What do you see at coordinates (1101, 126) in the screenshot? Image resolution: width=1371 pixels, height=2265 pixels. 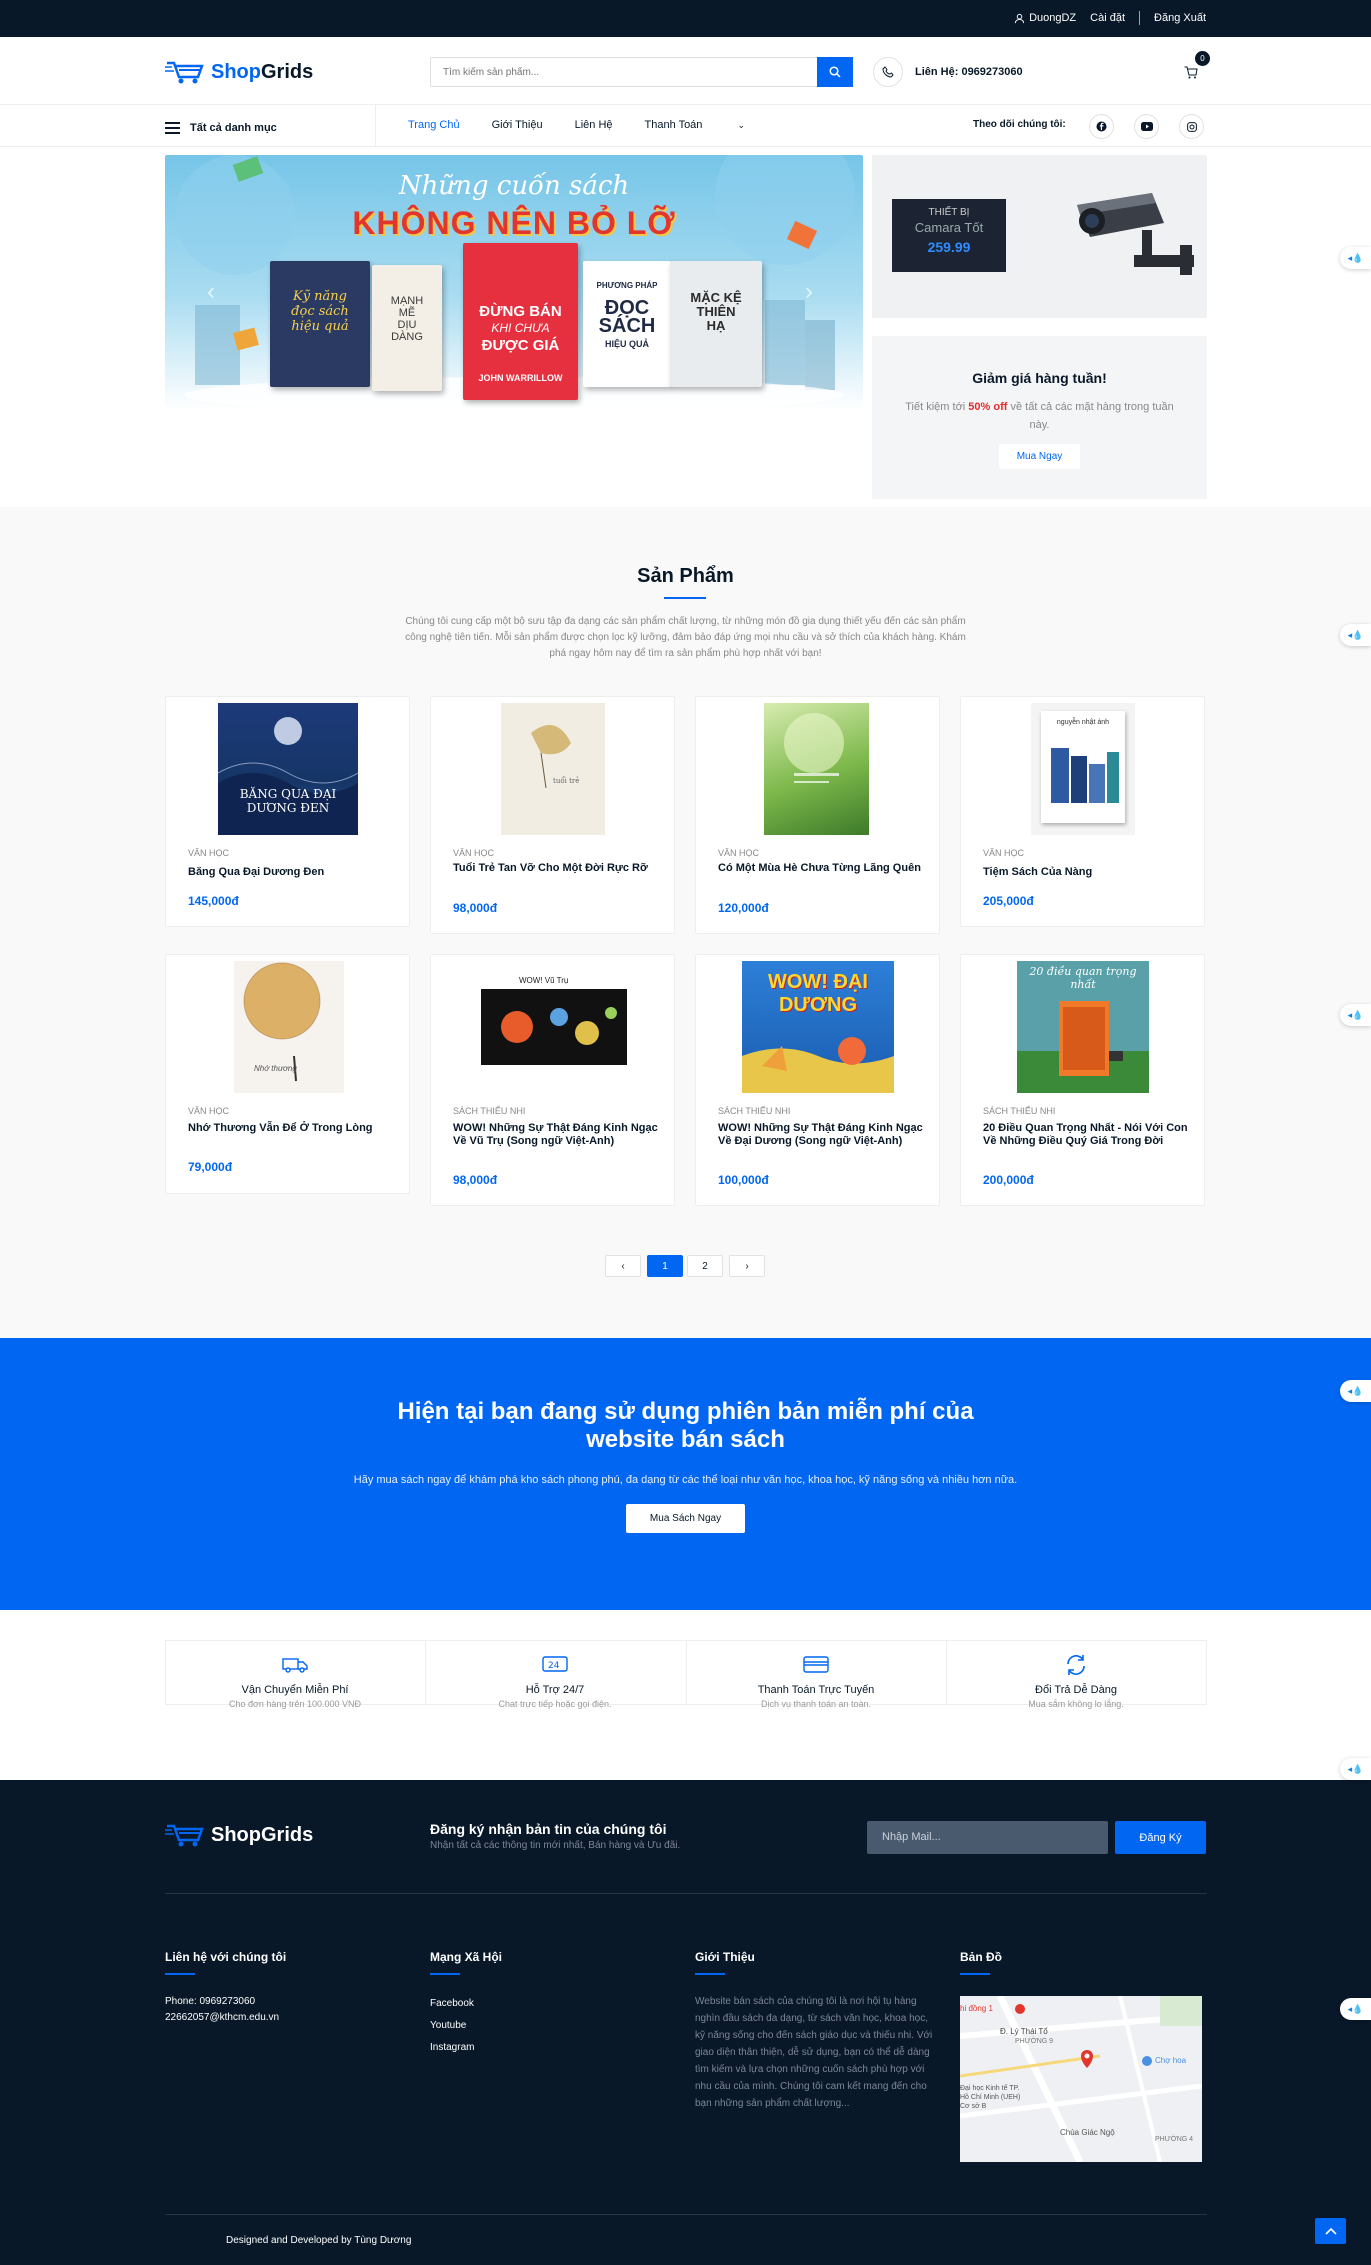 I see `facebook-icon` at bounding box center [1101, 126].